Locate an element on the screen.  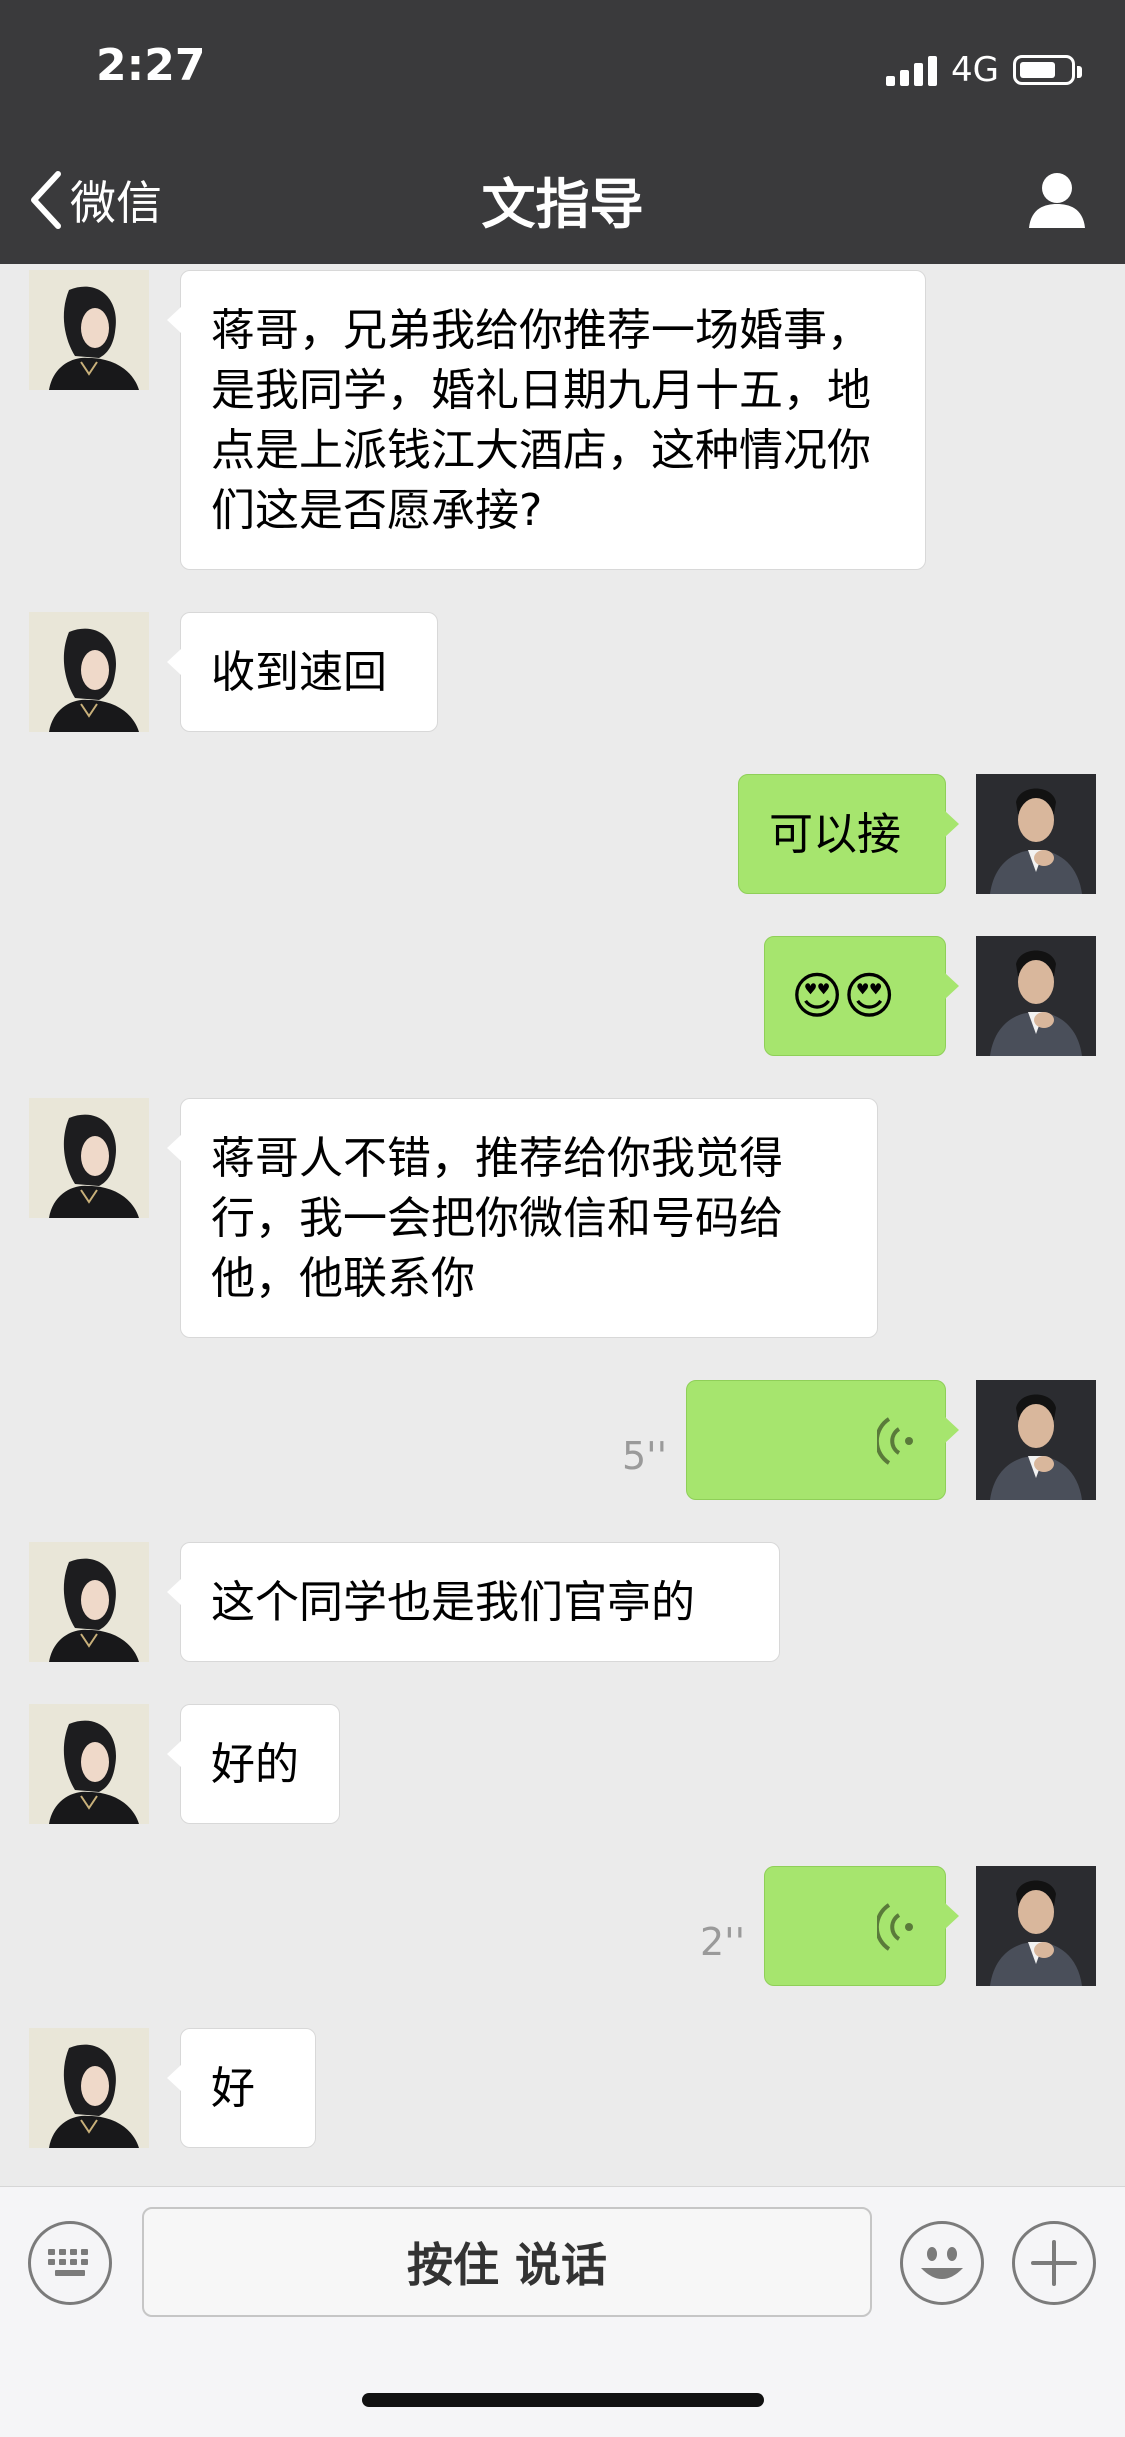
voice-duration: 2'' is located at coordinates (723, 1942).